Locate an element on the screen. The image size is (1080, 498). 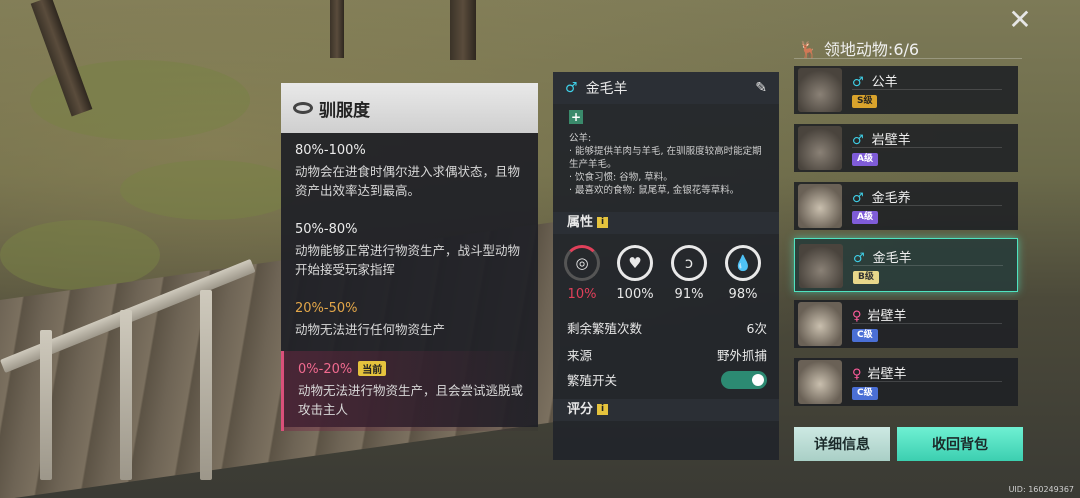
attributes-section-title: 属性 i is located at coordinates (666, 223).